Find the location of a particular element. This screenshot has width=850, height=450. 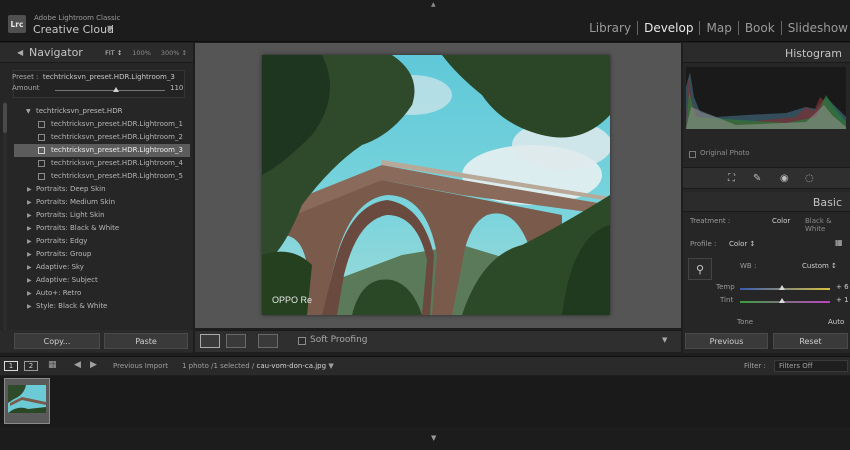

module-map: Map is located at coordinates (719, 28).